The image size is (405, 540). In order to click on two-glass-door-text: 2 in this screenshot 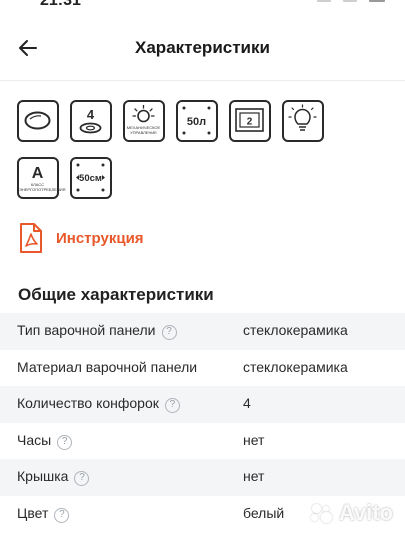, I will do `click(250, 122)`.